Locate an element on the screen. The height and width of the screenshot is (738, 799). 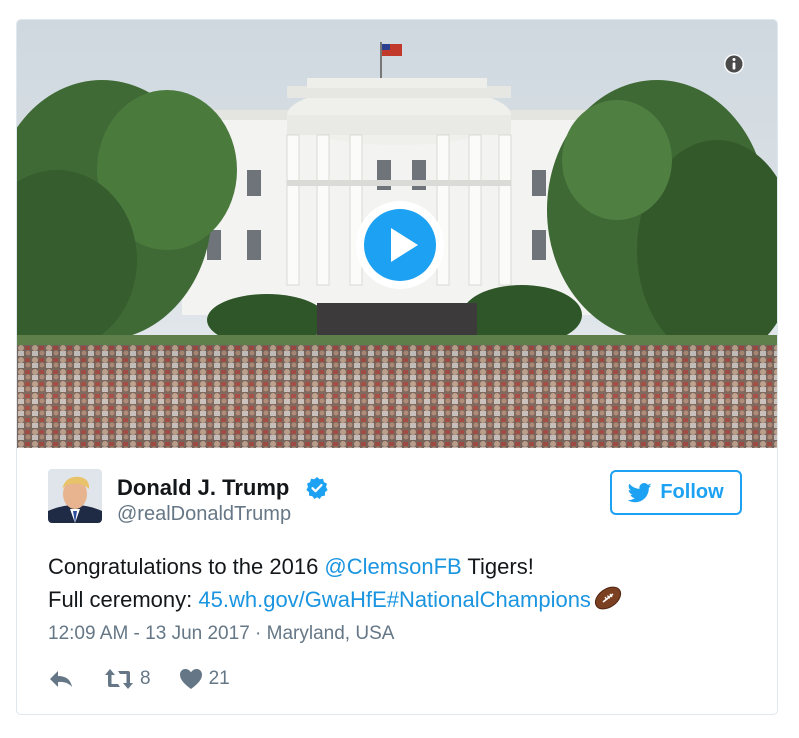
info-icon is located at coordinates (734, 64).